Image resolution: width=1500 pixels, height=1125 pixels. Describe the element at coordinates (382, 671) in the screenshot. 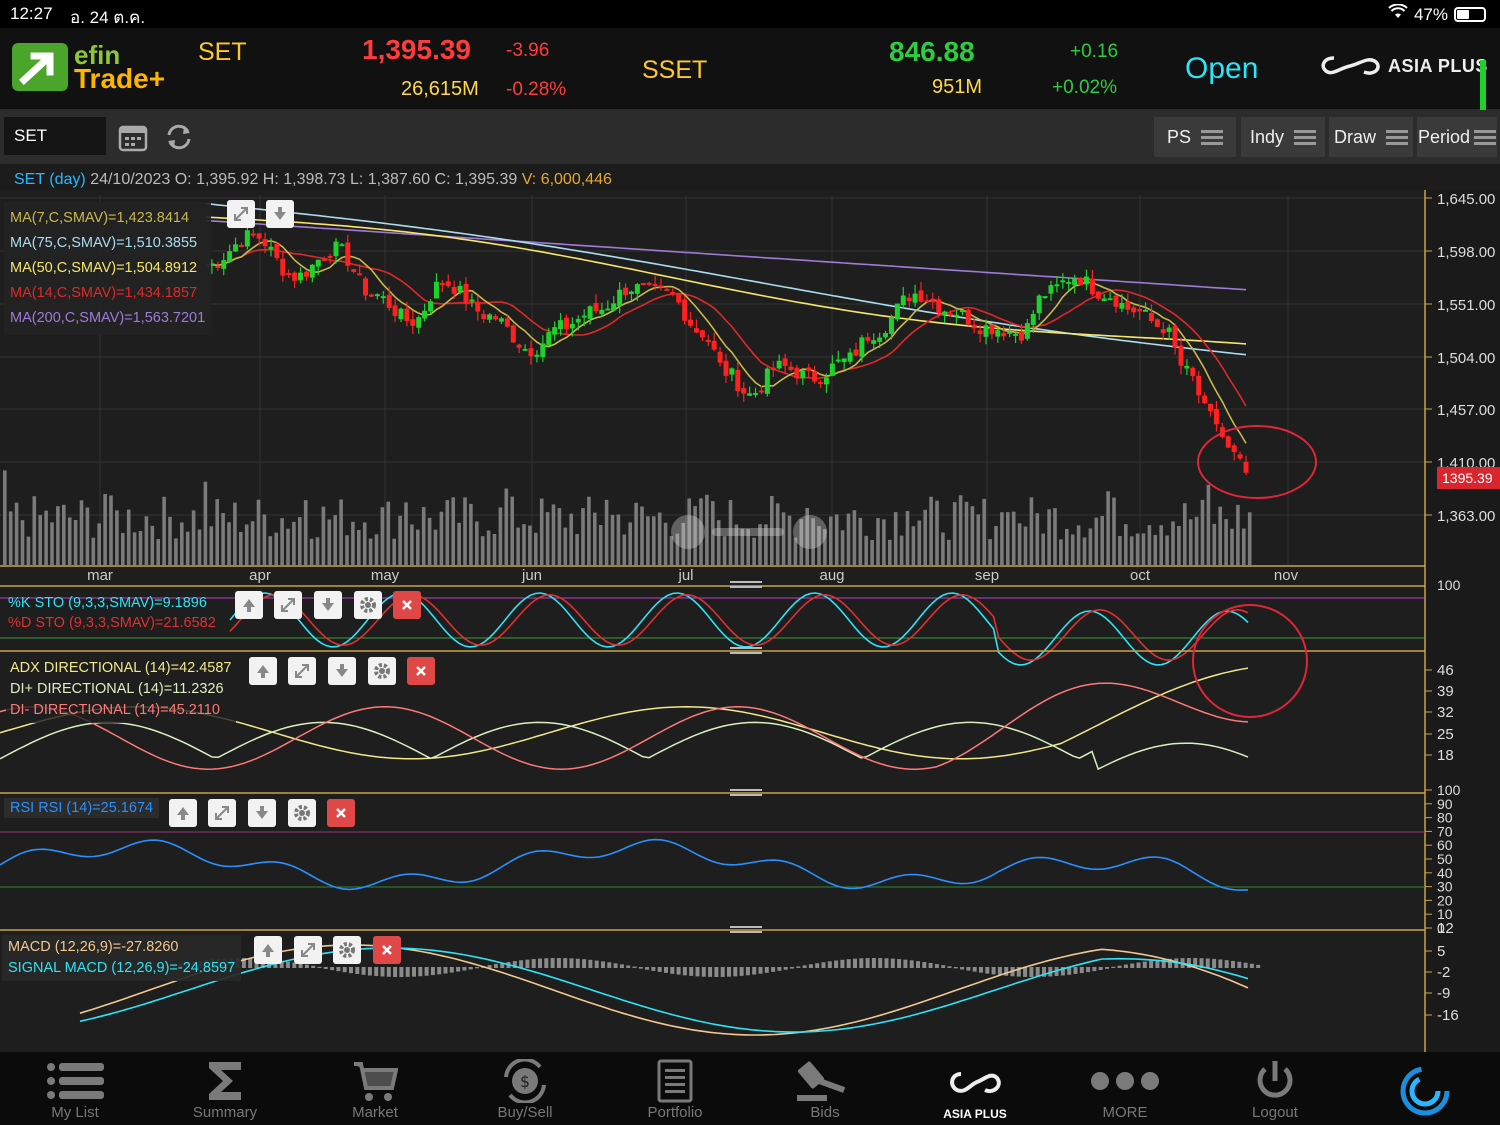

I see `adx-settings-button` at that location.